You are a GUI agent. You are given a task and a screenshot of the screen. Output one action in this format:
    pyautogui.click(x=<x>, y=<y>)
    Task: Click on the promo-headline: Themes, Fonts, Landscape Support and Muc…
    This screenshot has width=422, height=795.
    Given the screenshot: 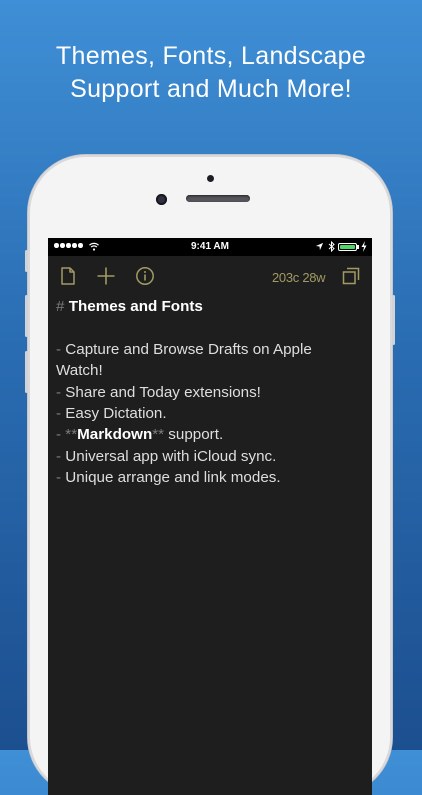 What is the action you would take?
    pyautogui.click(x=211, y=73)
    